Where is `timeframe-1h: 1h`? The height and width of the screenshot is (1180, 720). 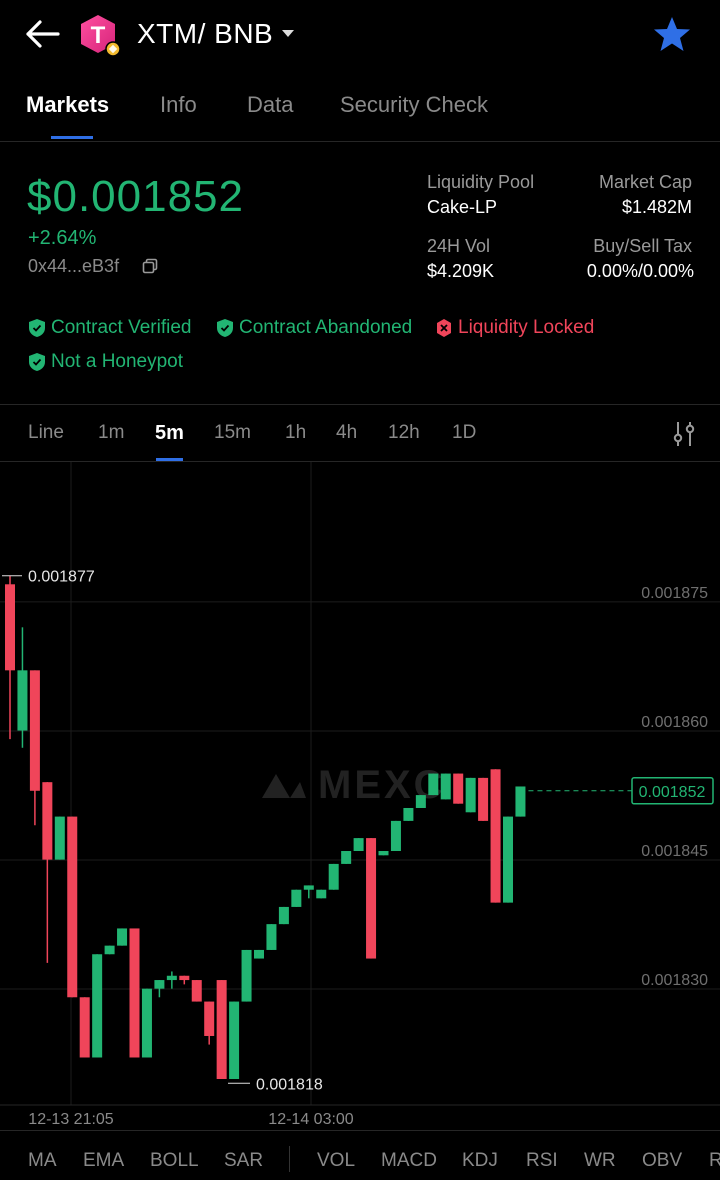
timeframe-1h: 1h is located at coordinates (295, 433).